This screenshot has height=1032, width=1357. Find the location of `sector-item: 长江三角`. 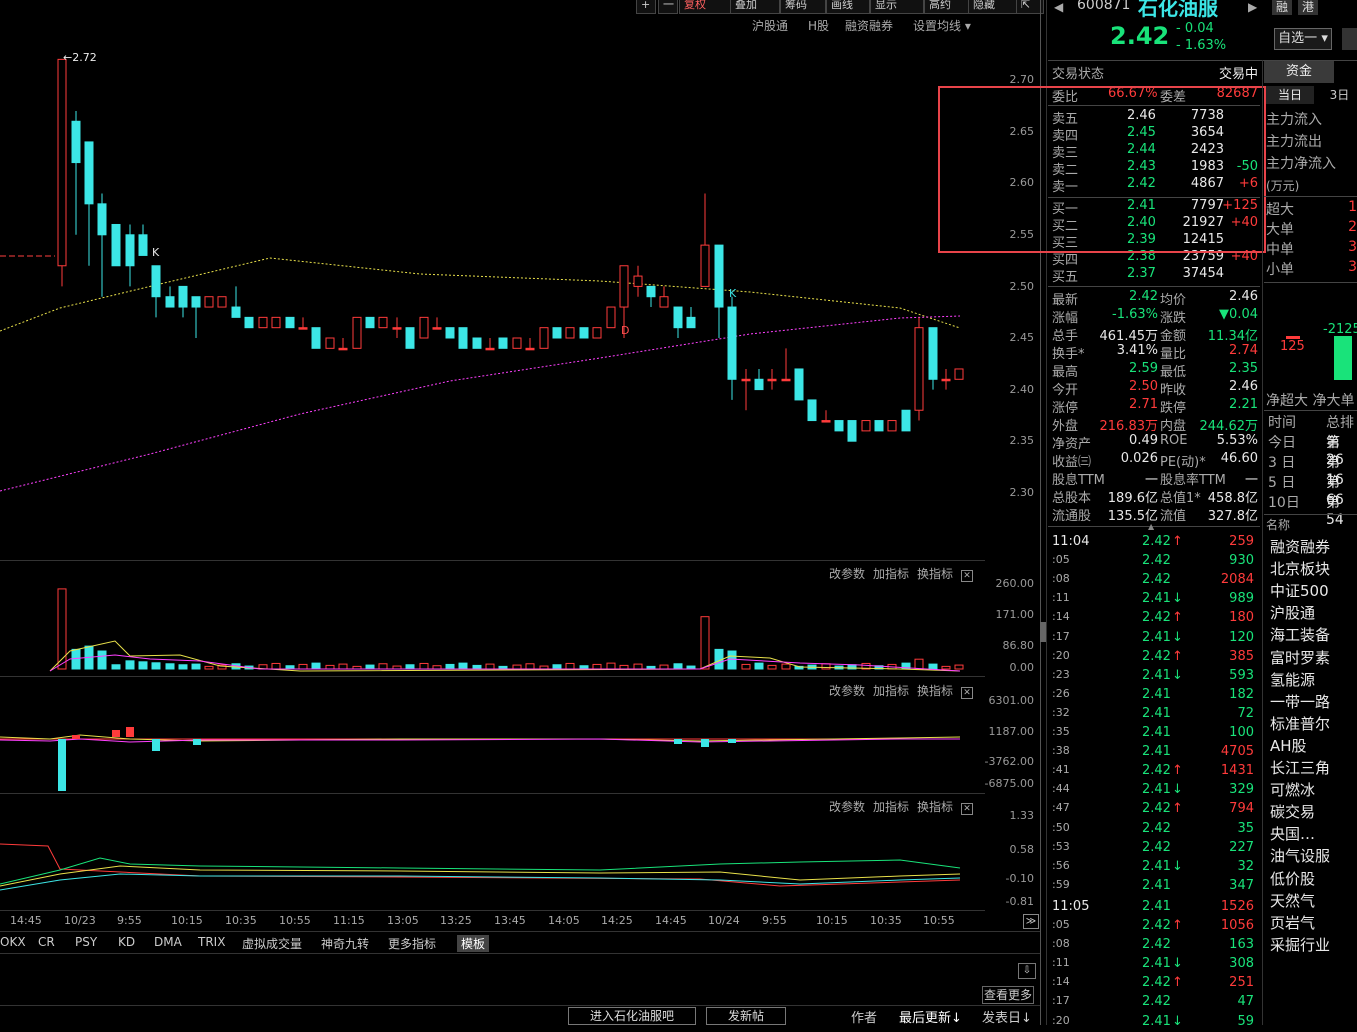

sector-item: 长江三角 is located at coordinates (1313, 767).